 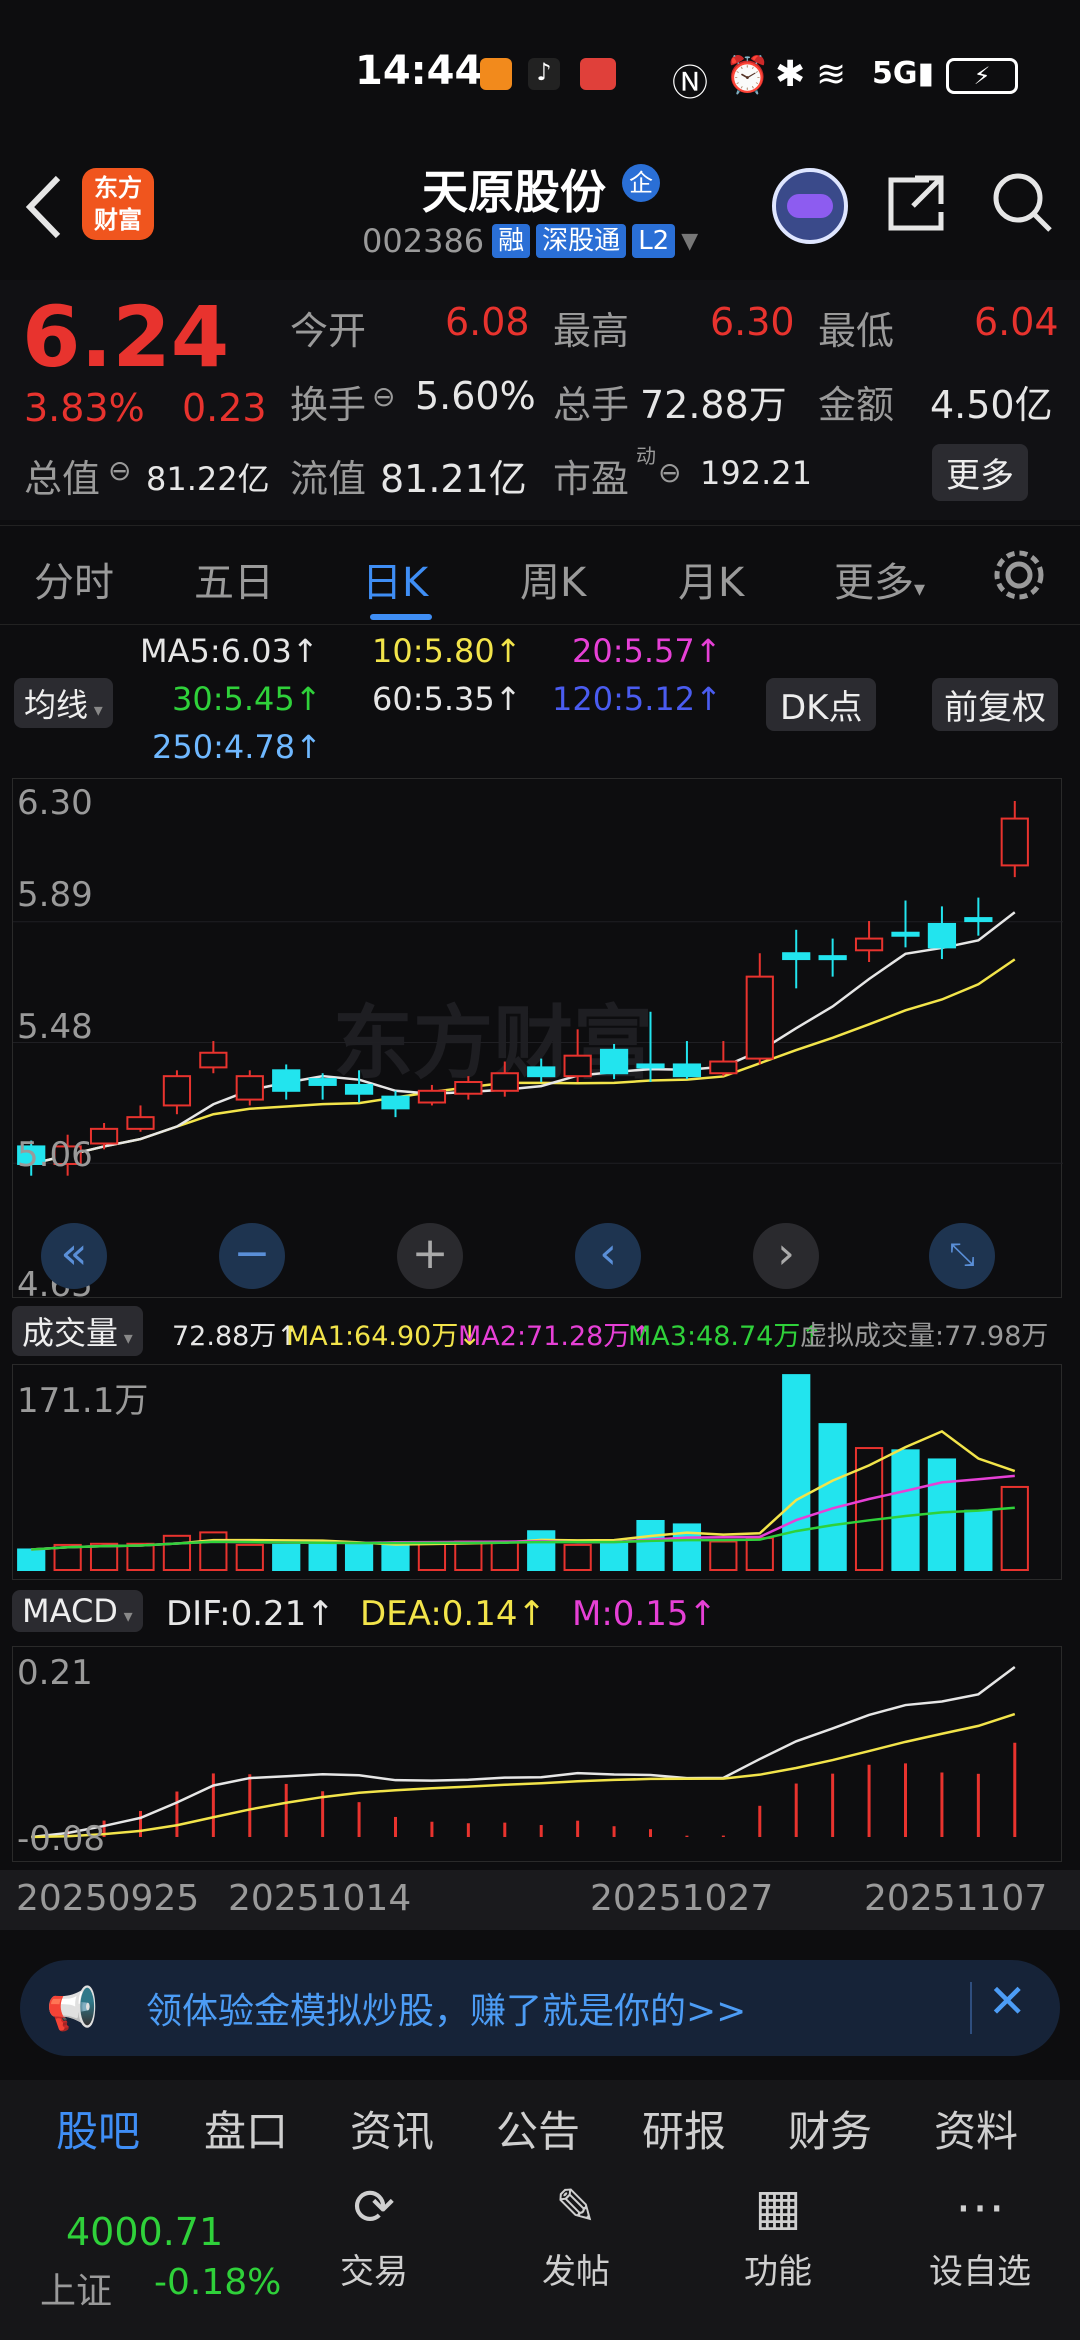 What do you see at coordinates (538, 2128) in the screenshot?
I see `tab-announcements: 公告` at bounding box center [538, 2128].